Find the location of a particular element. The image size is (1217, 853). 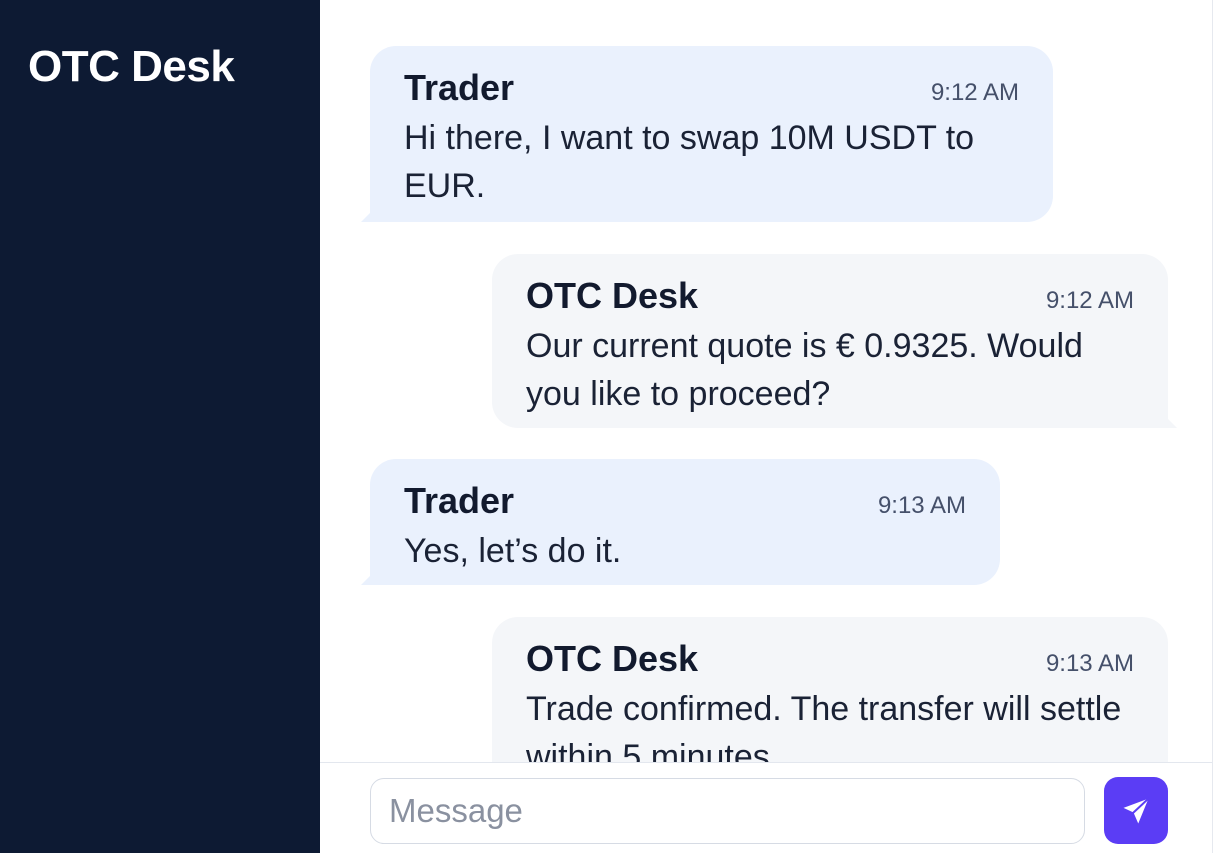

message-text: Yes, let’s do it. is located at coordinates (513, 551).